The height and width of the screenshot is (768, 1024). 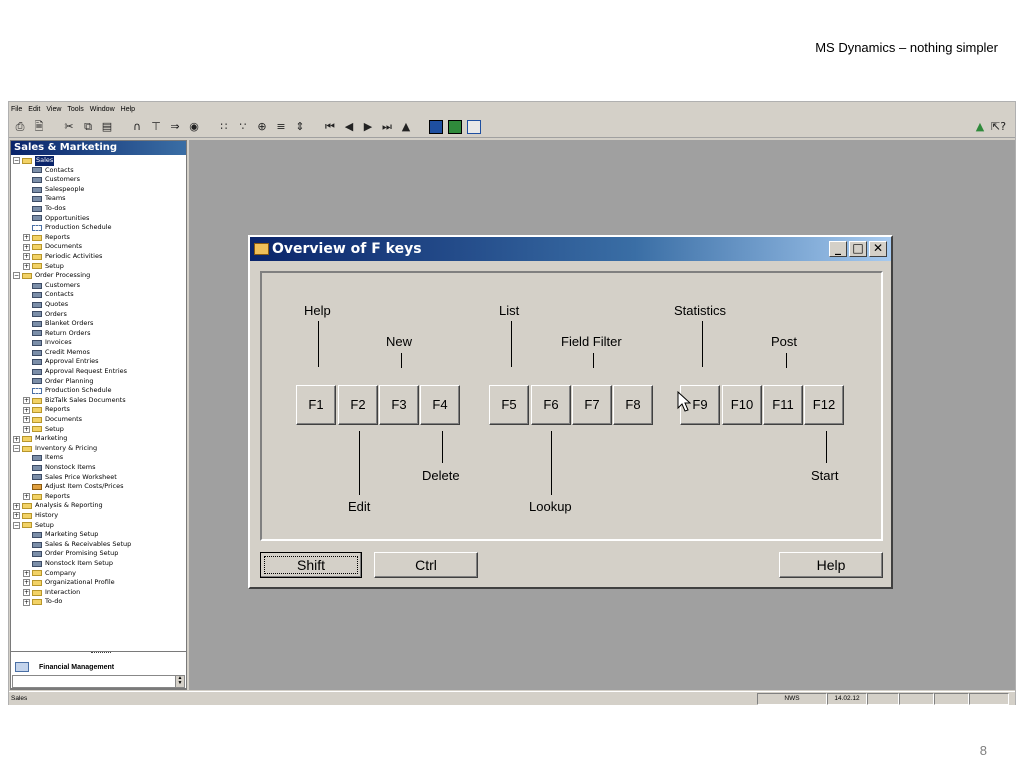 What do you see at coordinates (98, 506) in the screenshot?
I see `tree-item: + Analysis & Reporting` at bounding box center [98, 506].